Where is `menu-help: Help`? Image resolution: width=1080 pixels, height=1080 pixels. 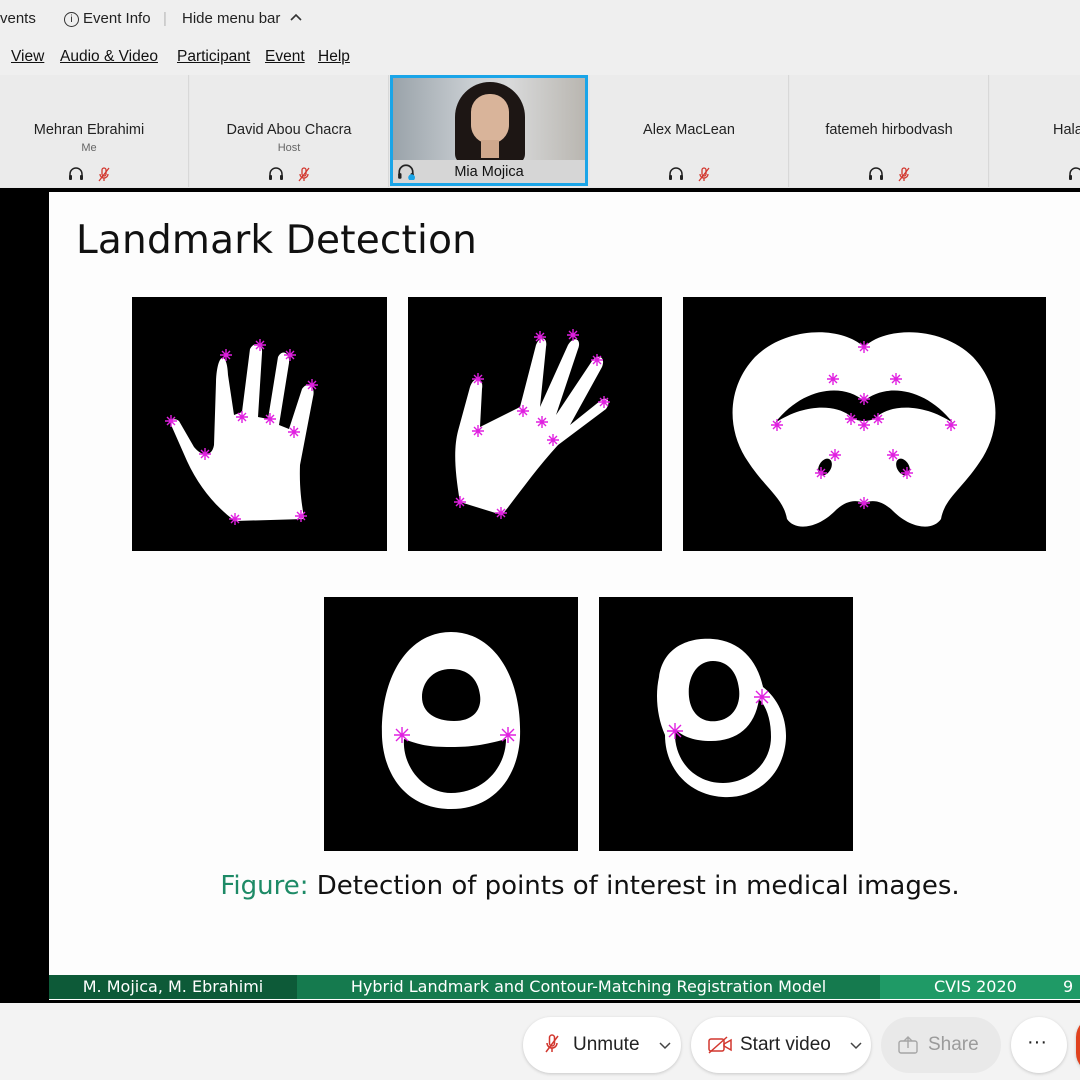
menu-help: Help is located at coordinates (334, 57).